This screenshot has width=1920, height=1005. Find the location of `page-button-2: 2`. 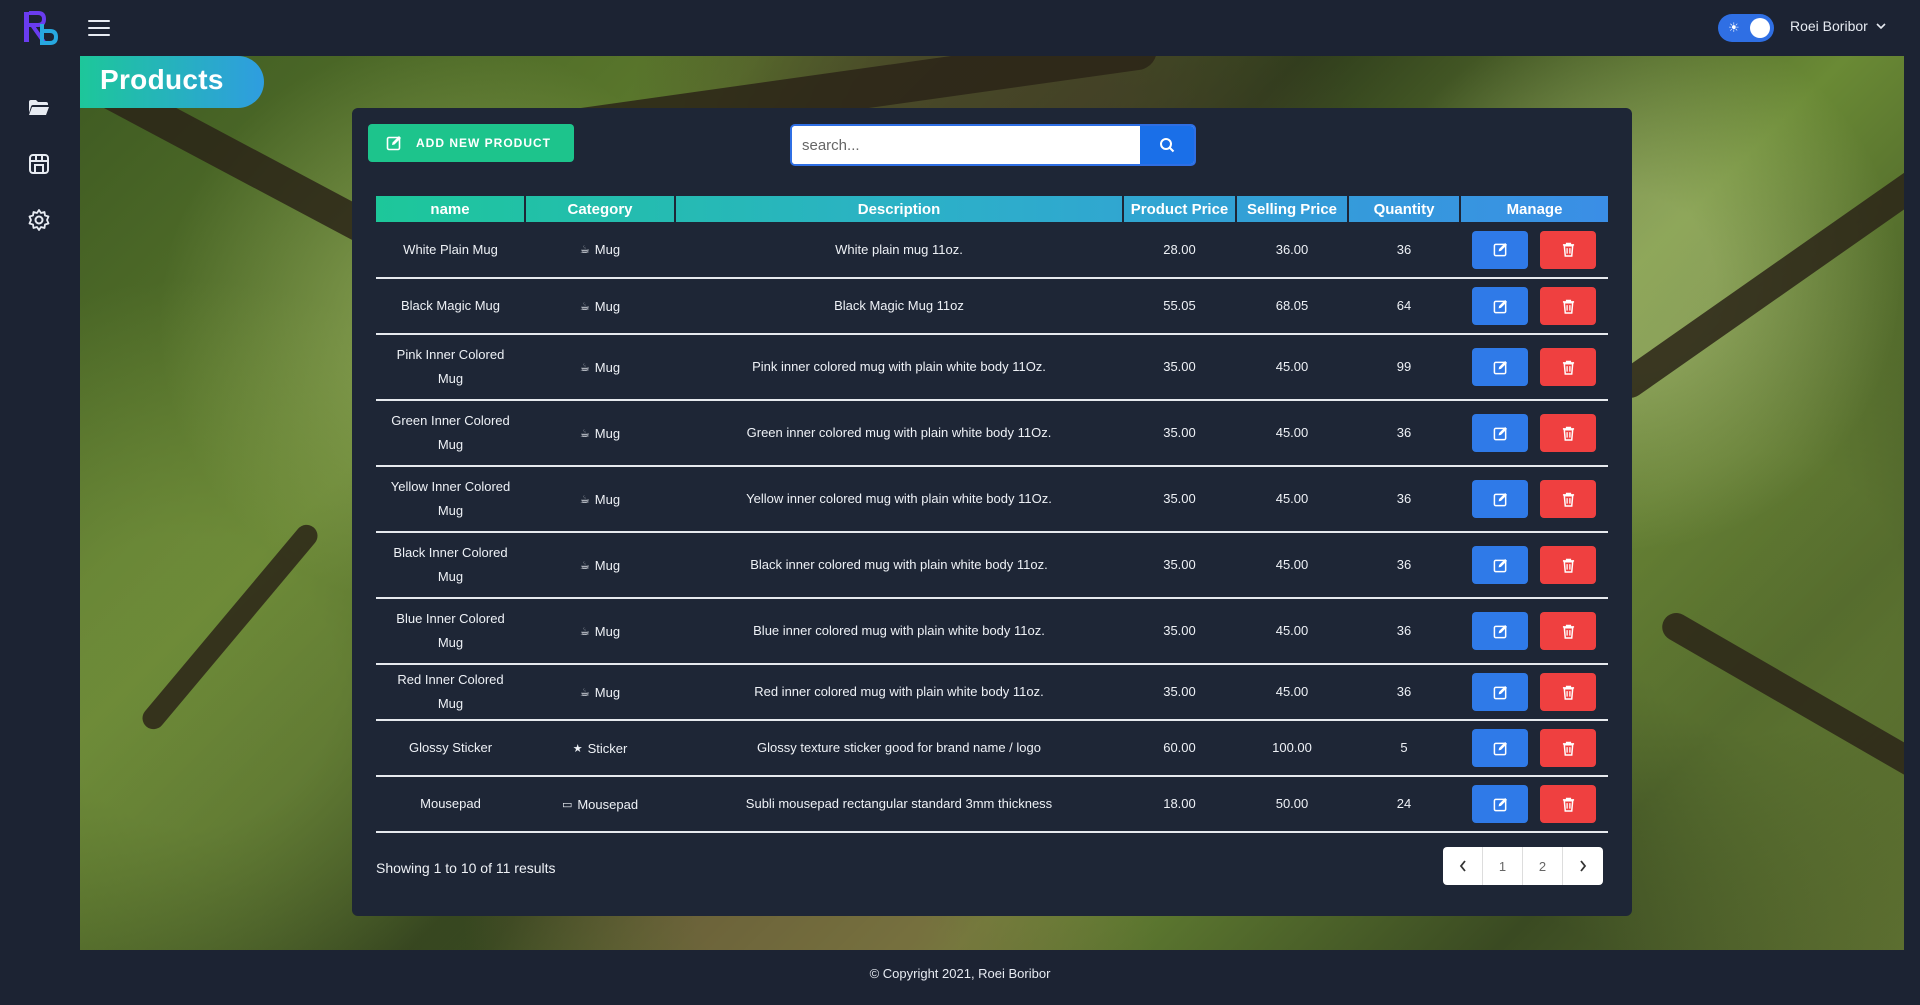

page-button-2: 2 is located at coordinates (1543, 866).